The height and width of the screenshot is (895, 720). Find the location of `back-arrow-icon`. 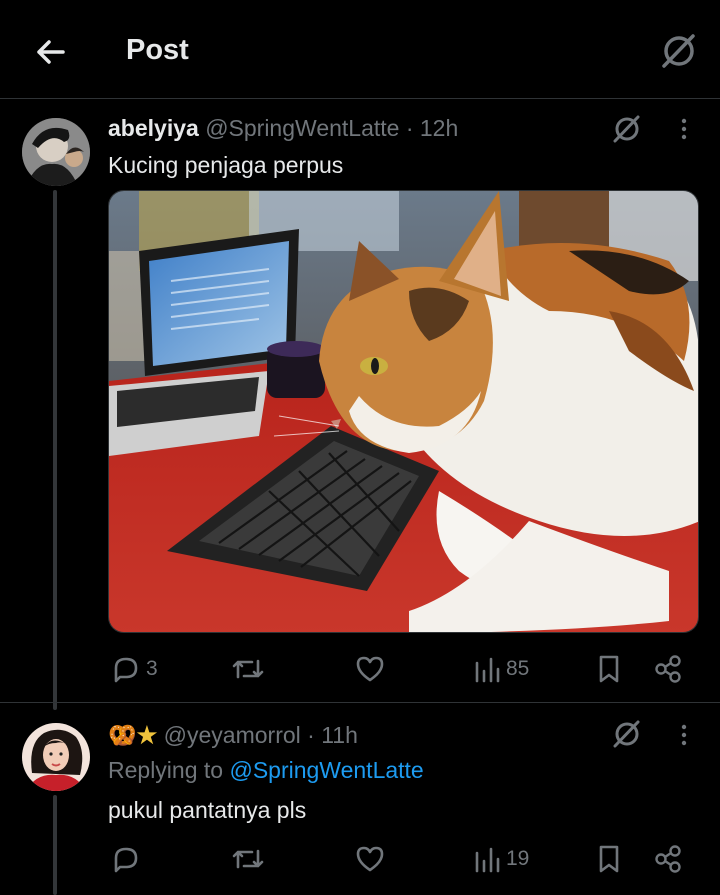

back-arrow-icon is located at coordinates (50, 52).